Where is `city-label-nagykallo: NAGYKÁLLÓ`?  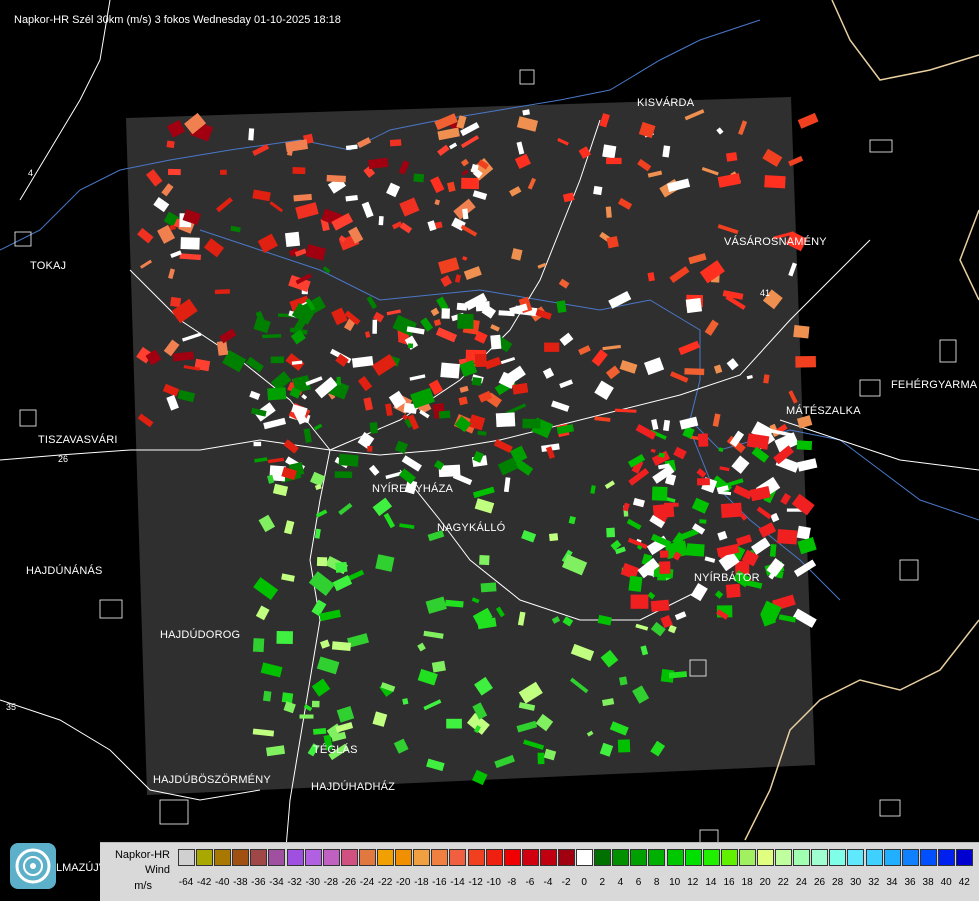
city-label-nagykallo: NAGYKÁLLÓ is located at coordinates (471, 528).